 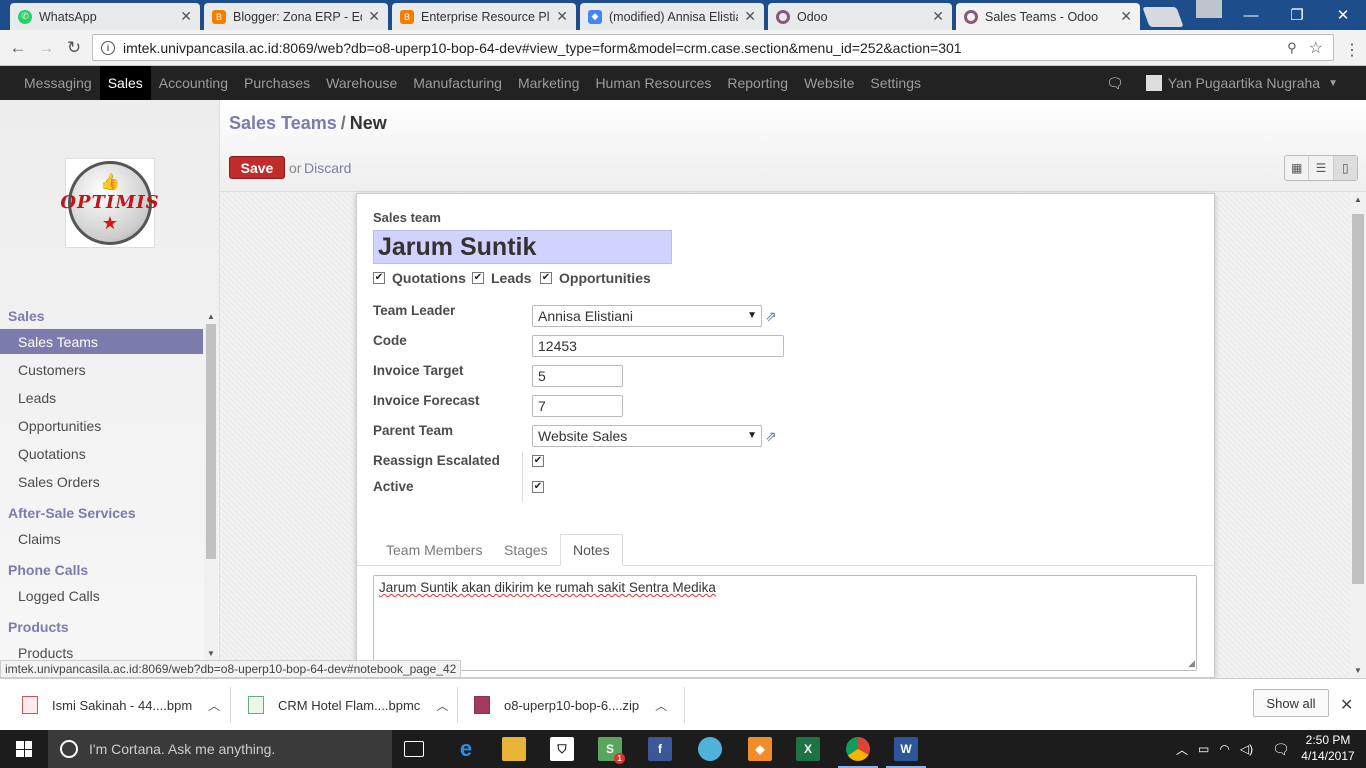 What do you see at coordinates (658, 346) in the screenshot?
I see `code-input: 12453` at bounding box center [658, 346].